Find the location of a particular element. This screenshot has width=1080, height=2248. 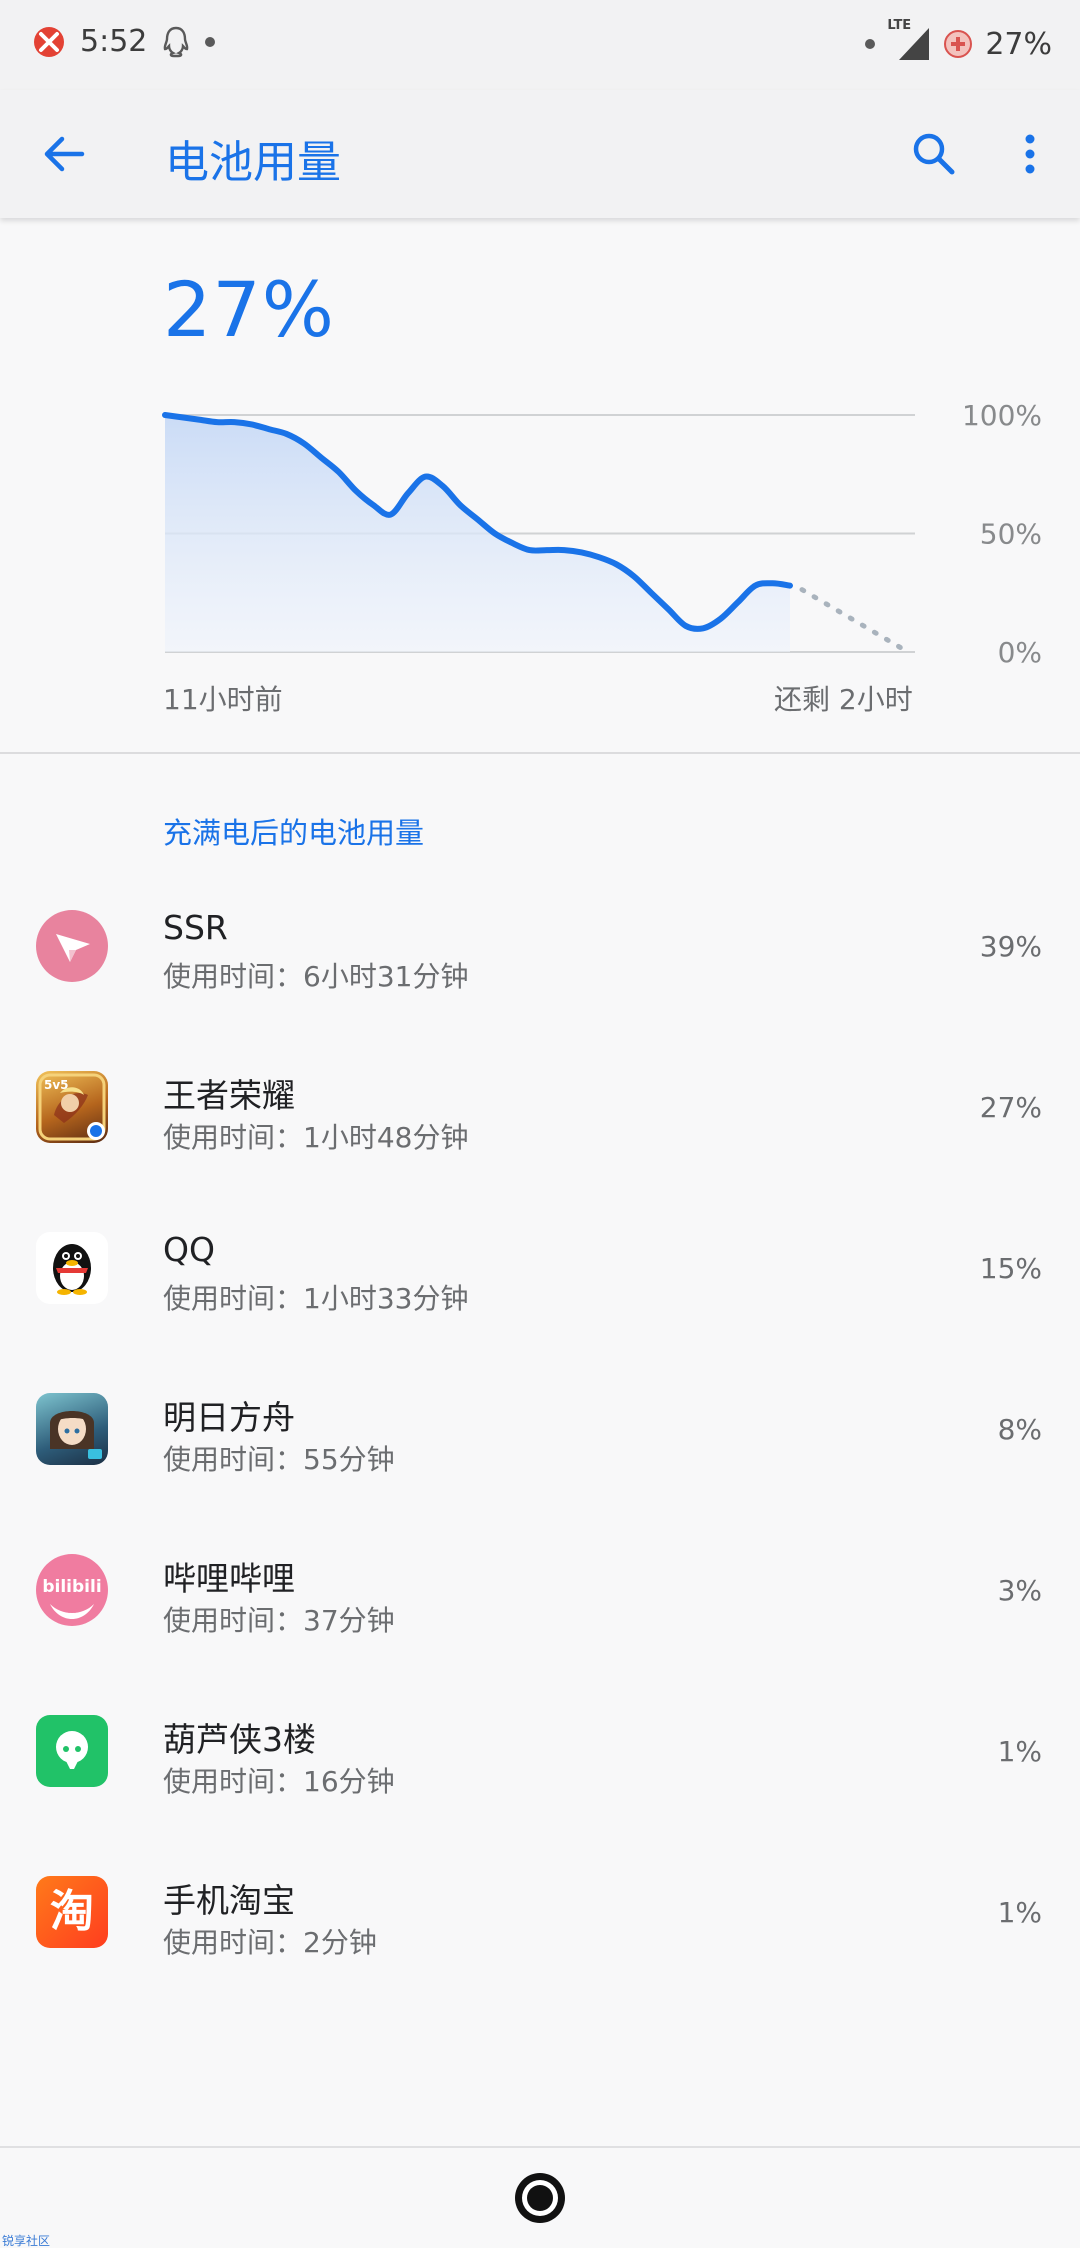

battery-level: 27% is located at coordinates (249, 309).